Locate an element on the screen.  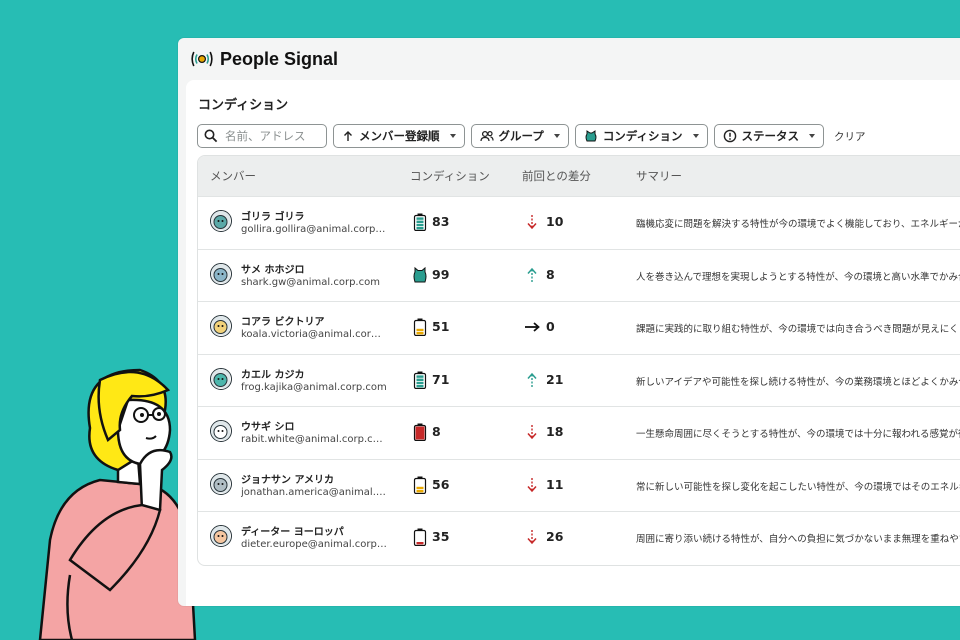
trend-flat-icon is located at coordinates (532, 327).